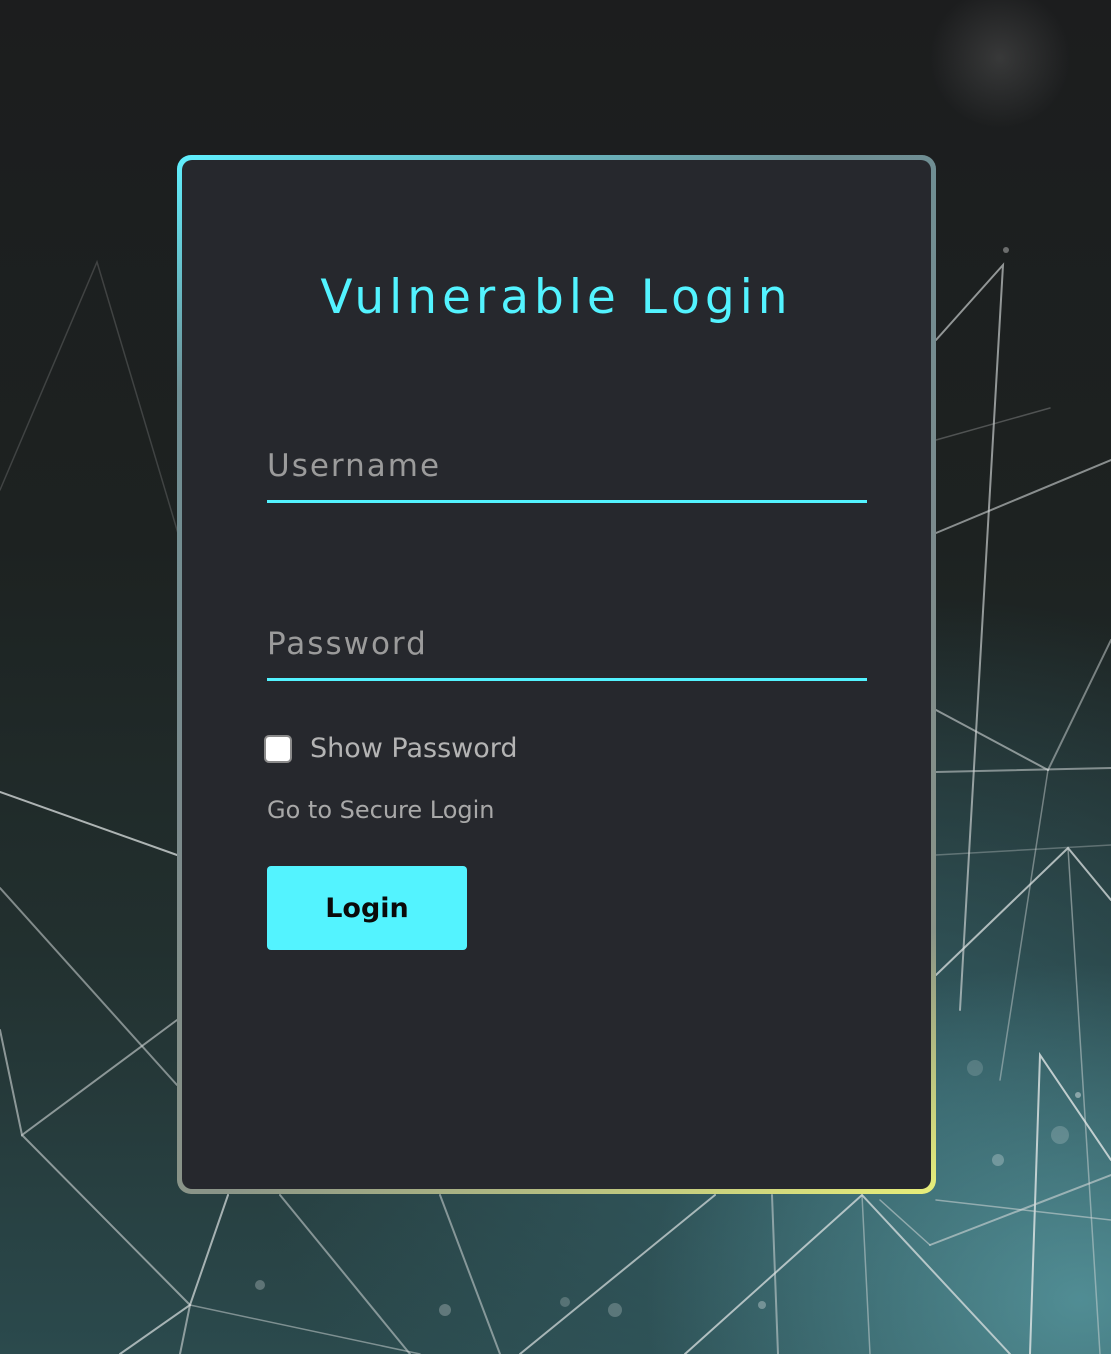  Describe the element at coordinates (556, 297) in the screenshot. I see `page-title: Vulnerable Login` at that location.